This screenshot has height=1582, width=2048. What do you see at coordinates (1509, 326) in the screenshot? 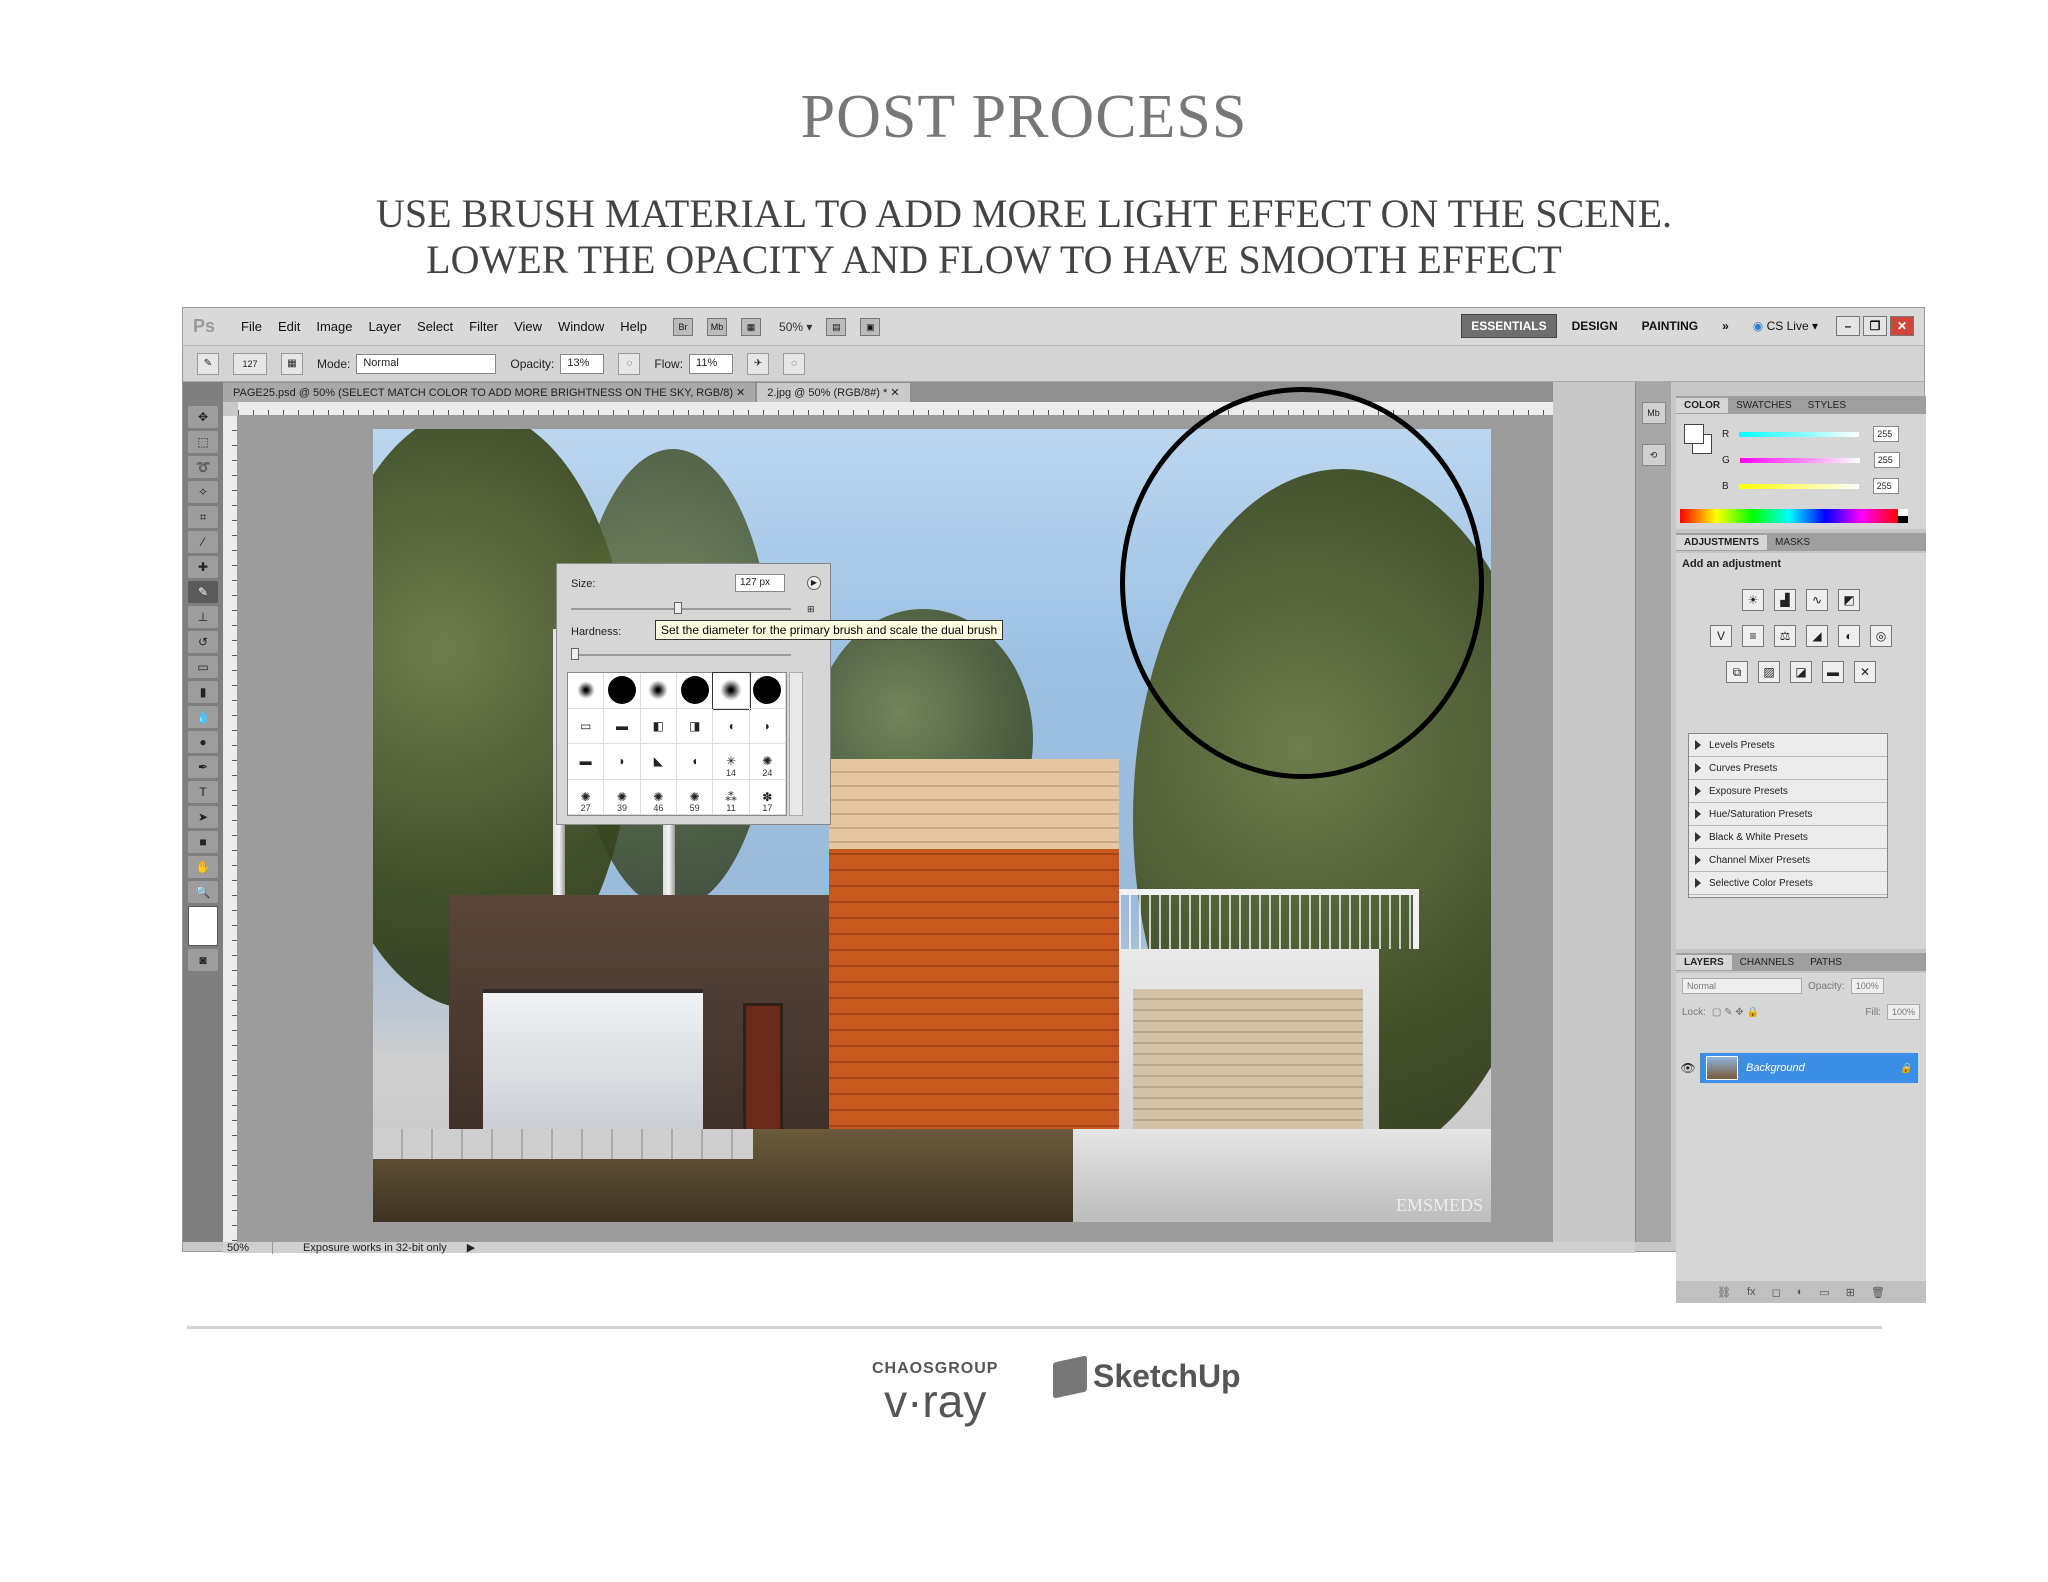
I see `workspace-essentials: ESSENTIALS` at bounding box center [1509, 326].